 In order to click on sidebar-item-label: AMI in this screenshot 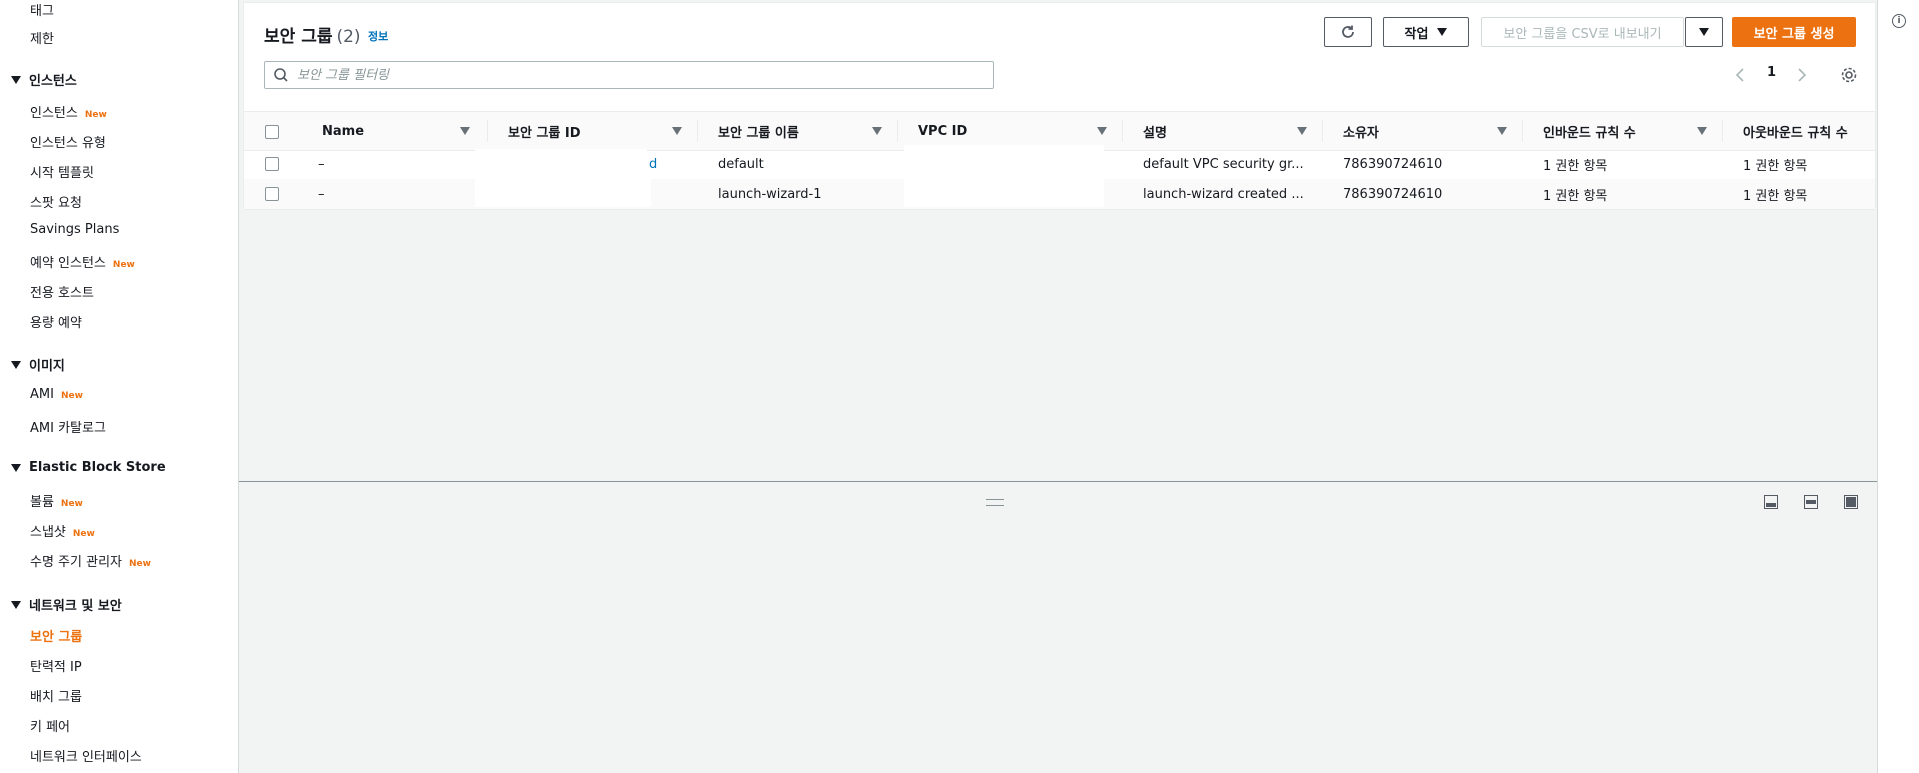, I will do `click(42, 394)`.